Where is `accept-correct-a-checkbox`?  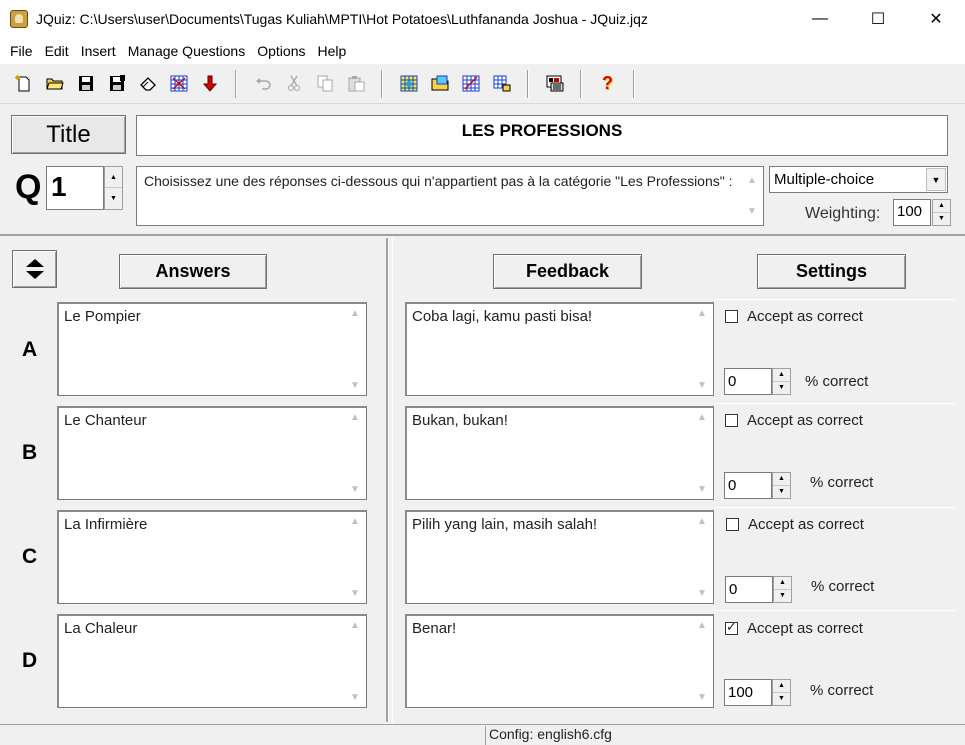 accept-correct-a-checkbox is located at coordinates (731, 316).